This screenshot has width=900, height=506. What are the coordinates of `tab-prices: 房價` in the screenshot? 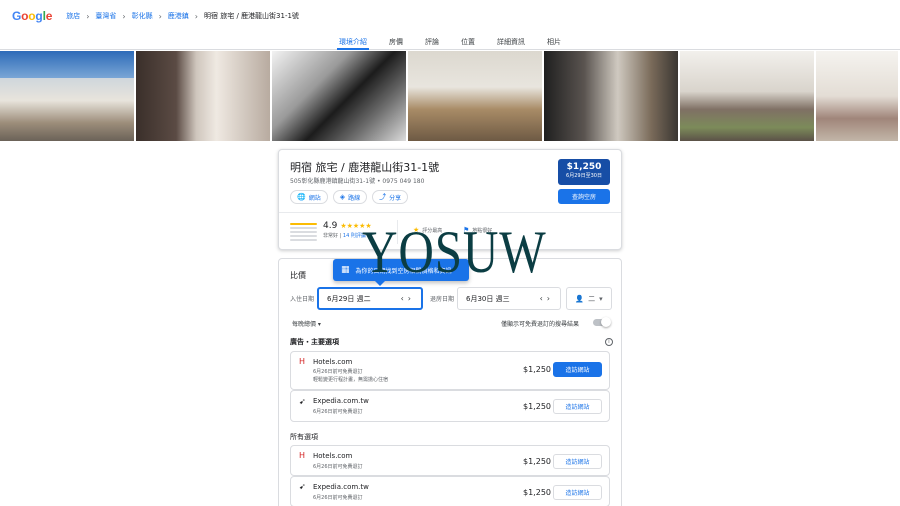 It's located at (396, 41).